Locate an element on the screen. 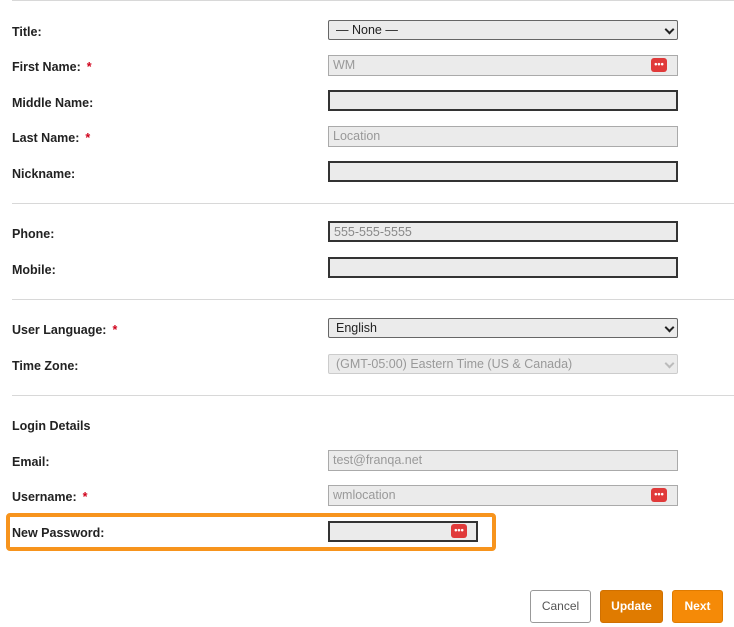 The height and width of the screenshot is (627, 734). nickname-label: Nickname: is located at coordinates (44, 174).